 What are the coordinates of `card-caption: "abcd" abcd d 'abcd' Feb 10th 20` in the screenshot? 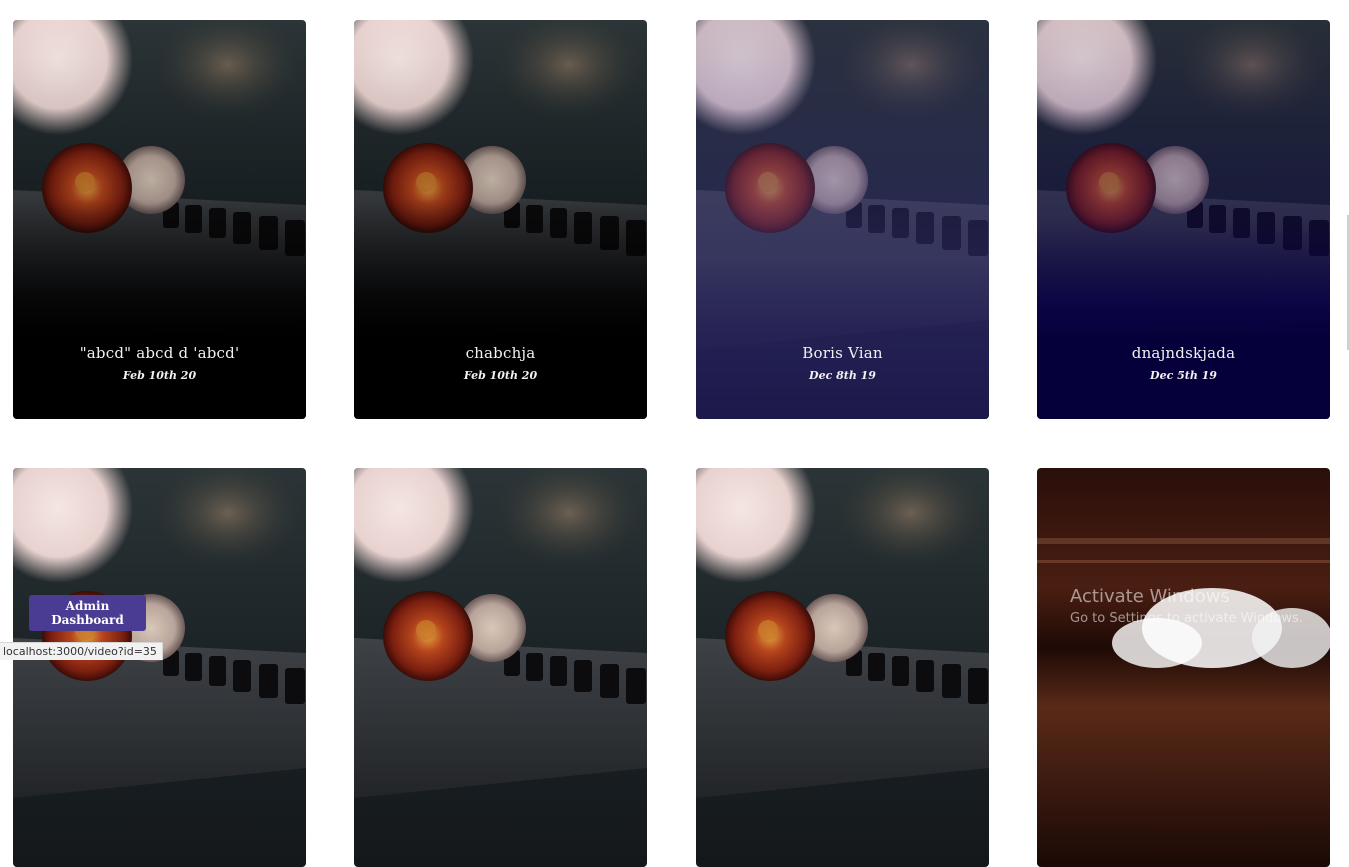 It's located at (159, 362).